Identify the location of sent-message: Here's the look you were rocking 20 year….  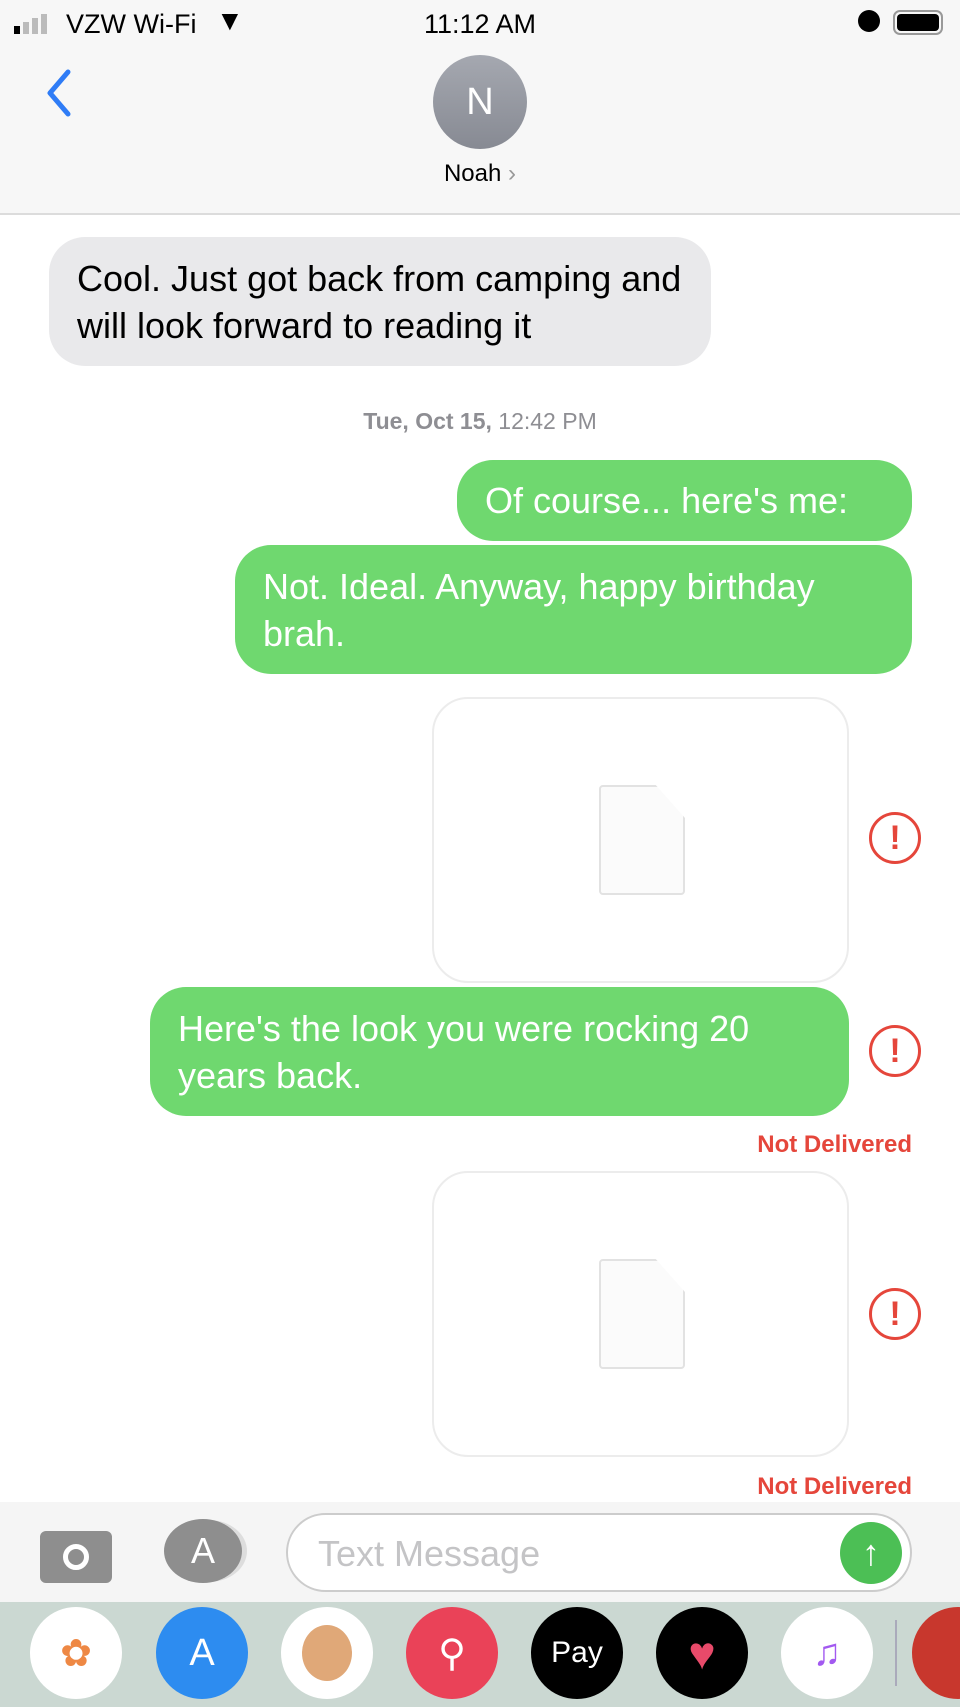
(499, 1051).